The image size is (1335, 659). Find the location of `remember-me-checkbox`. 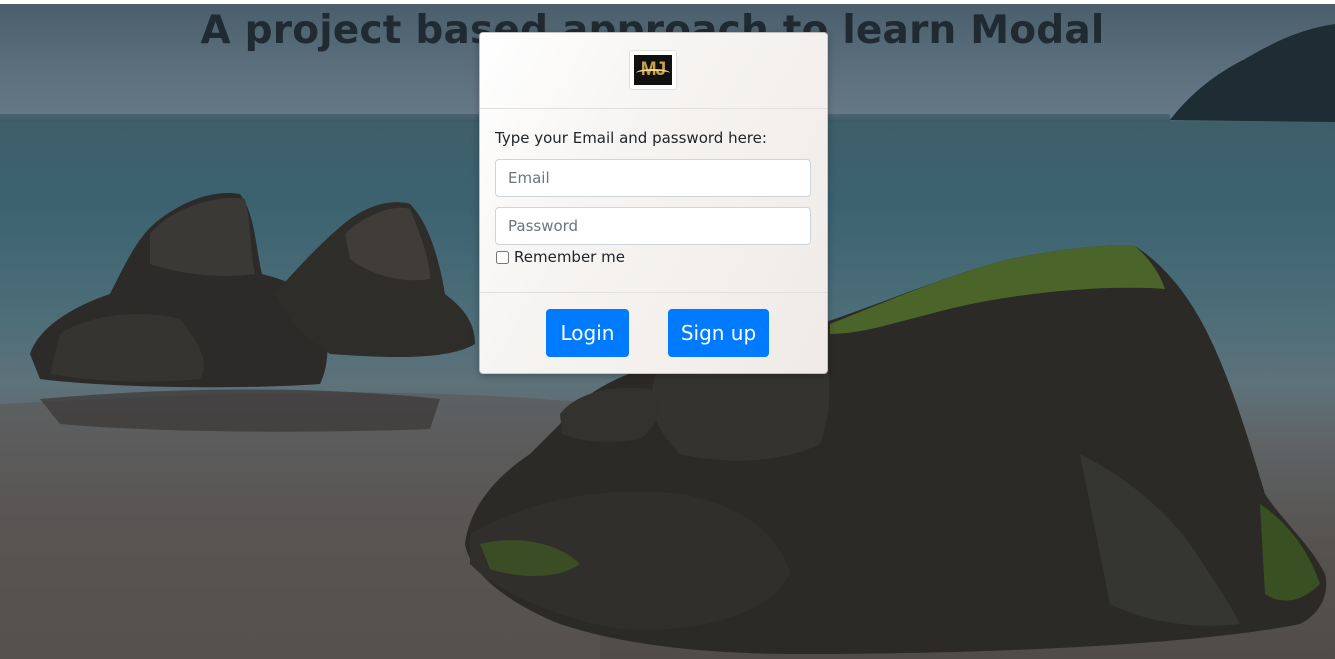

remember-me-checkbox is located at coordinates (502, 257).